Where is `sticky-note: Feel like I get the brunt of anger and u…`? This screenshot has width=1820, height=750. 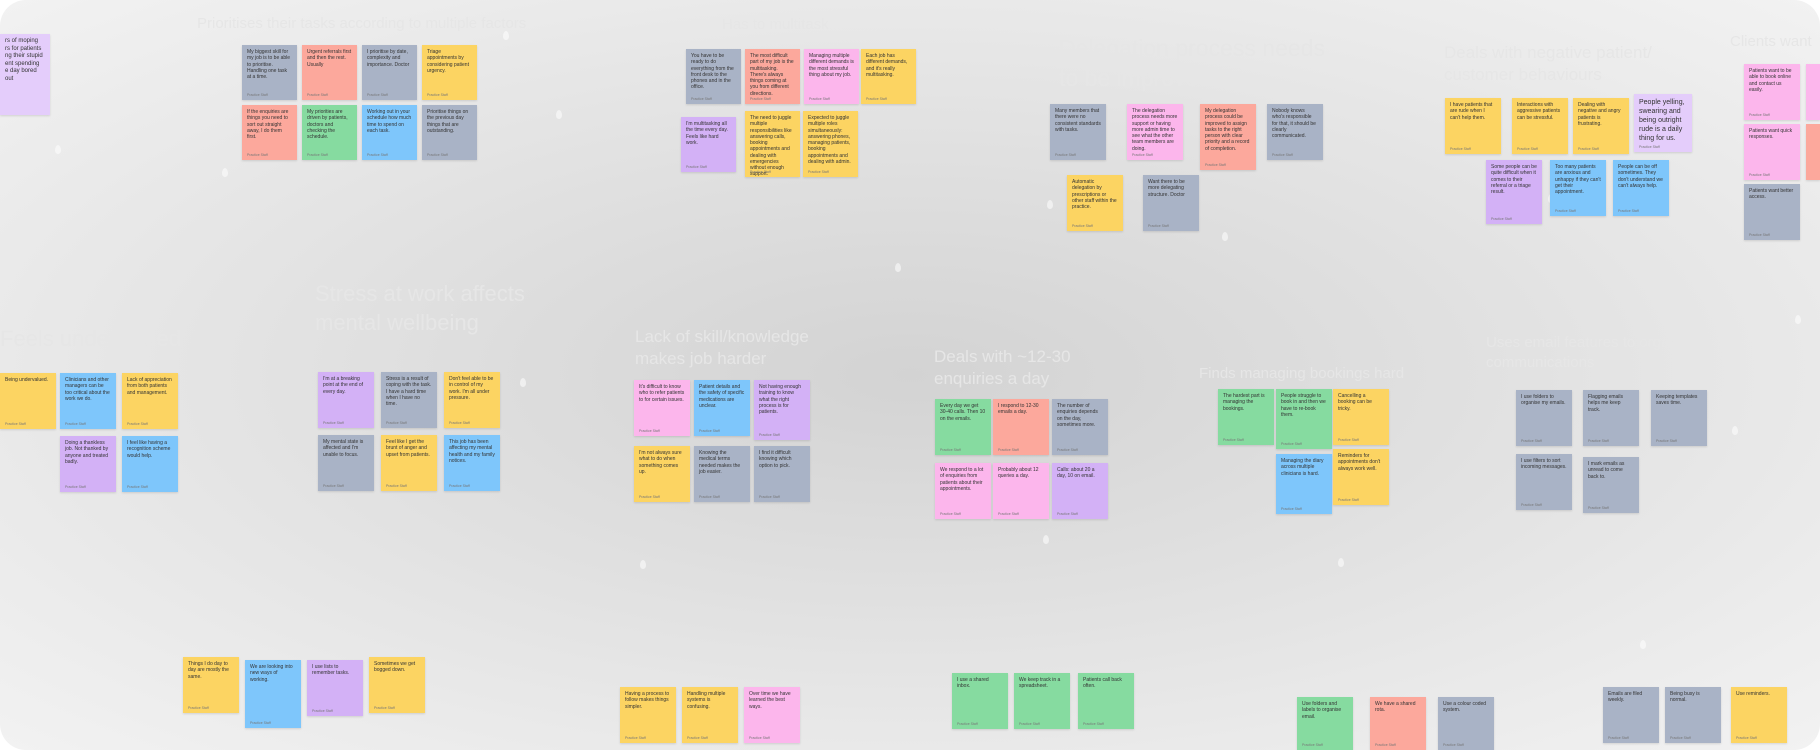 sticky-note: Feel like I get the brunt of anger and u… is located at coordinates (409, 463).